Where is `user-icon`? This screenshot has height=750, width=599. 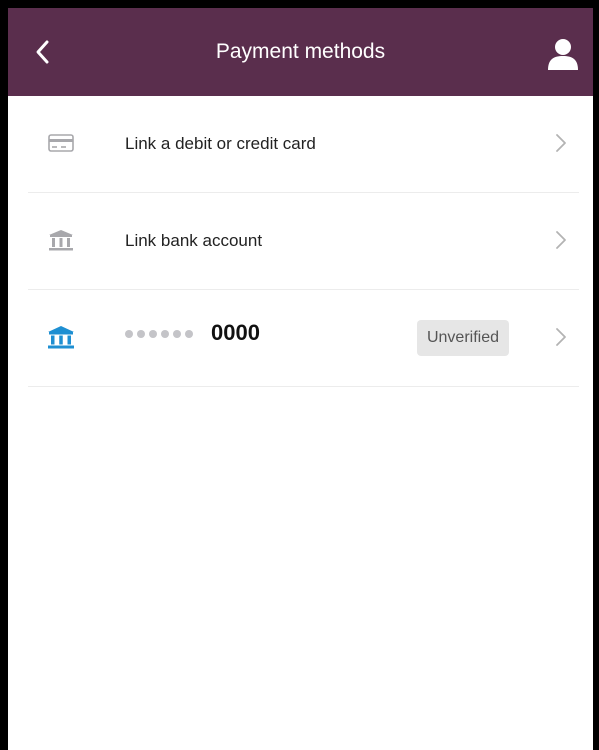
user-icon is located at coordinates (563, 54).